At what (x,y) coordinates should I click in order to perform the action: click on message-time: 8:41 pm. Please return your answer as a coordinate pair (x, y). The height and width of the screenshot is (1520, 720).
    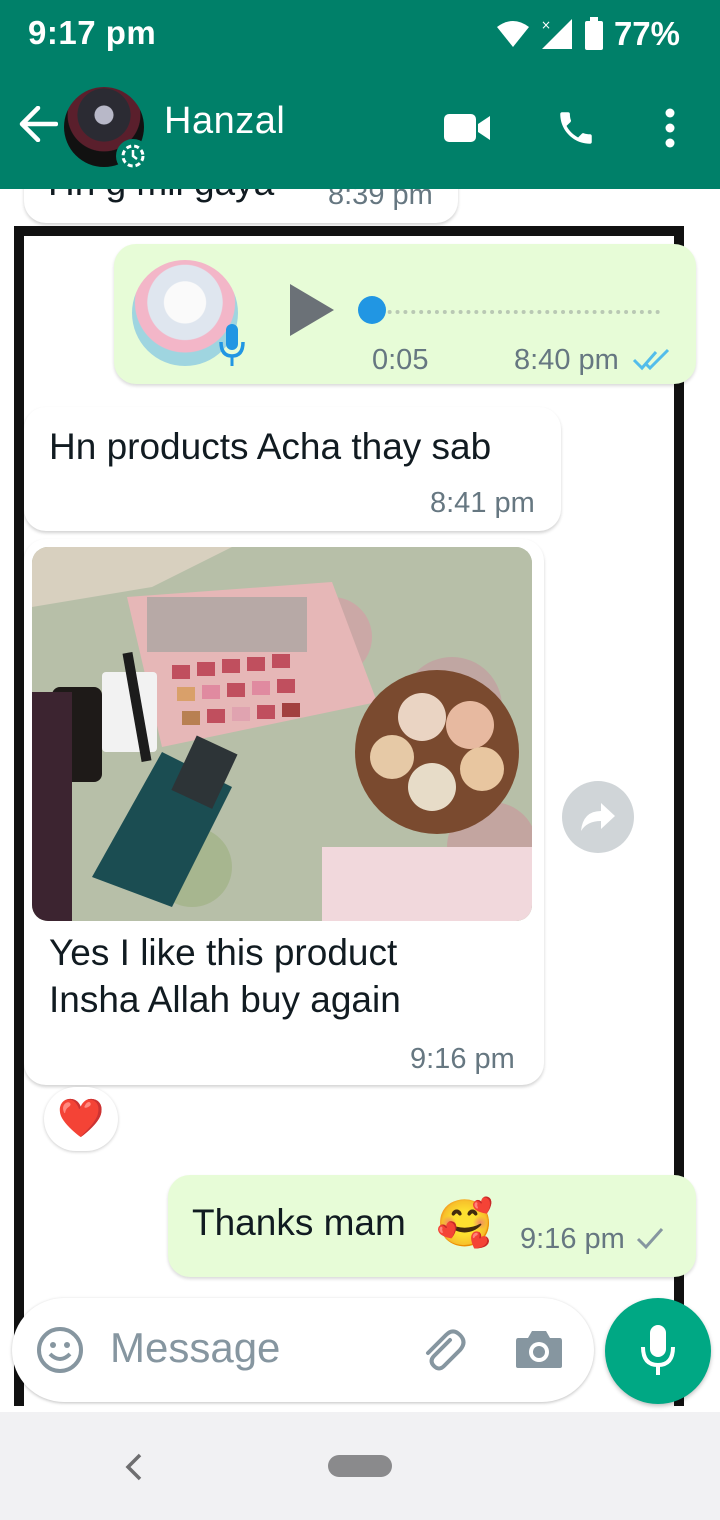
    Looking at the image, I should click on (482, 503).